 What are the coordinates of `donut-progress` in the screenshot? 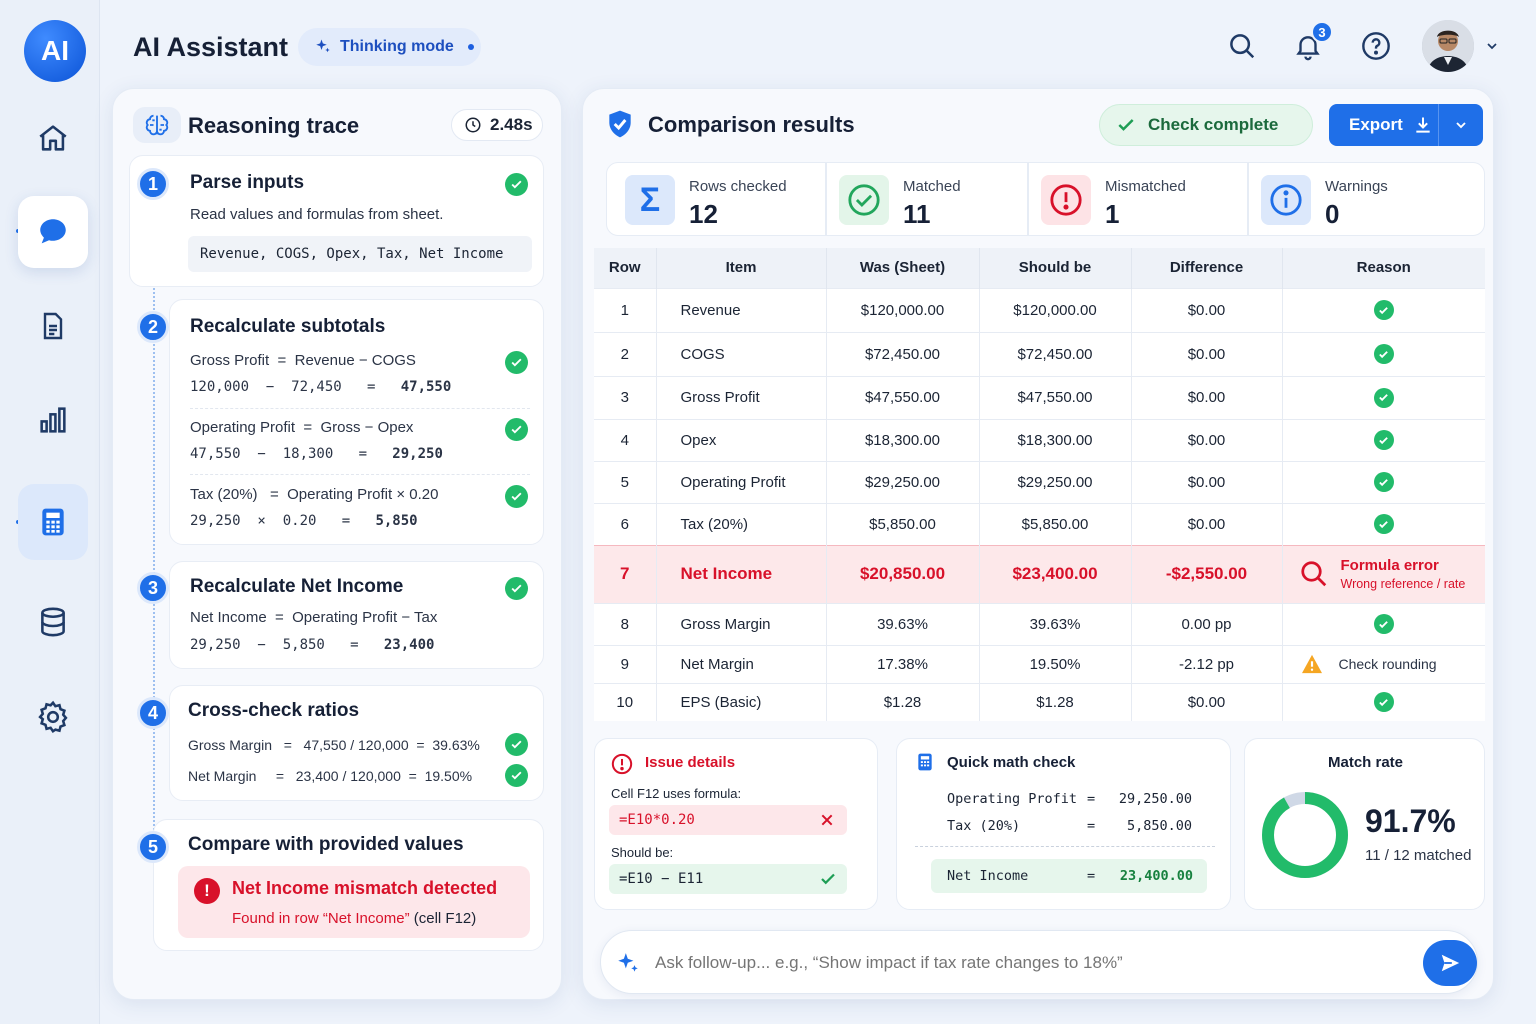 It's located at (1305, 835).